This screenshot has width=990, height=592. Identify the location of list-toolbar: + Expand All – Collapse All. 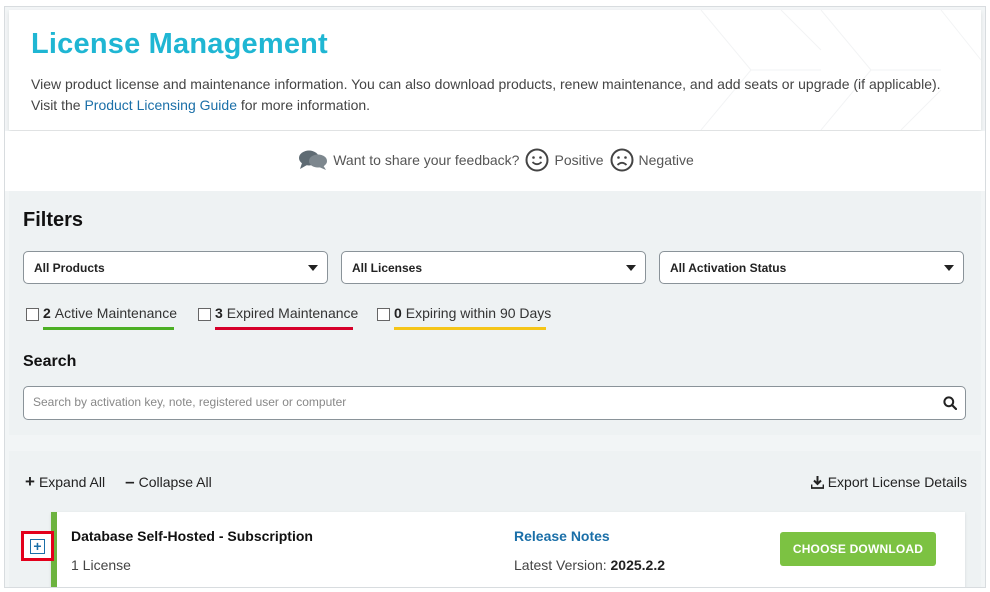
(128, 481).